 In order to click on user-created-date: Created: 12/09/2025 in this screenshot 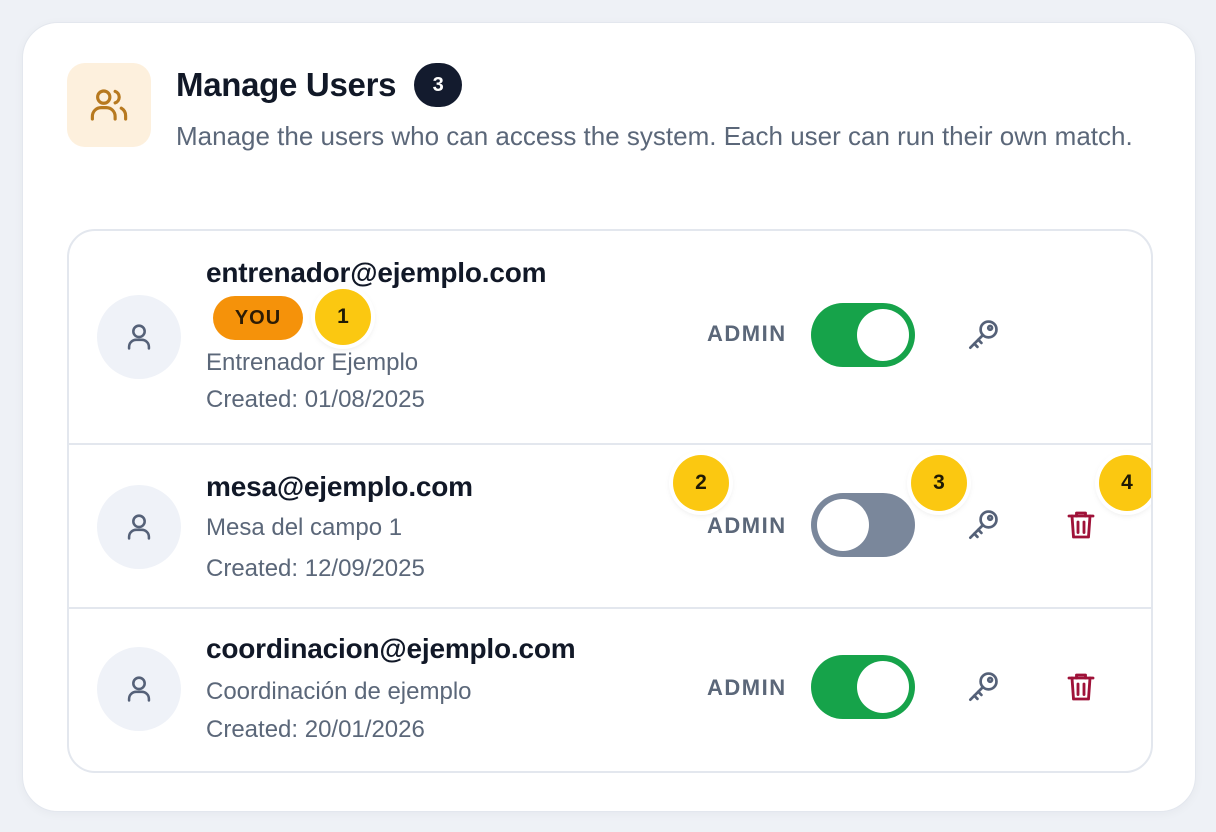, I will do `click(315, 568)`.